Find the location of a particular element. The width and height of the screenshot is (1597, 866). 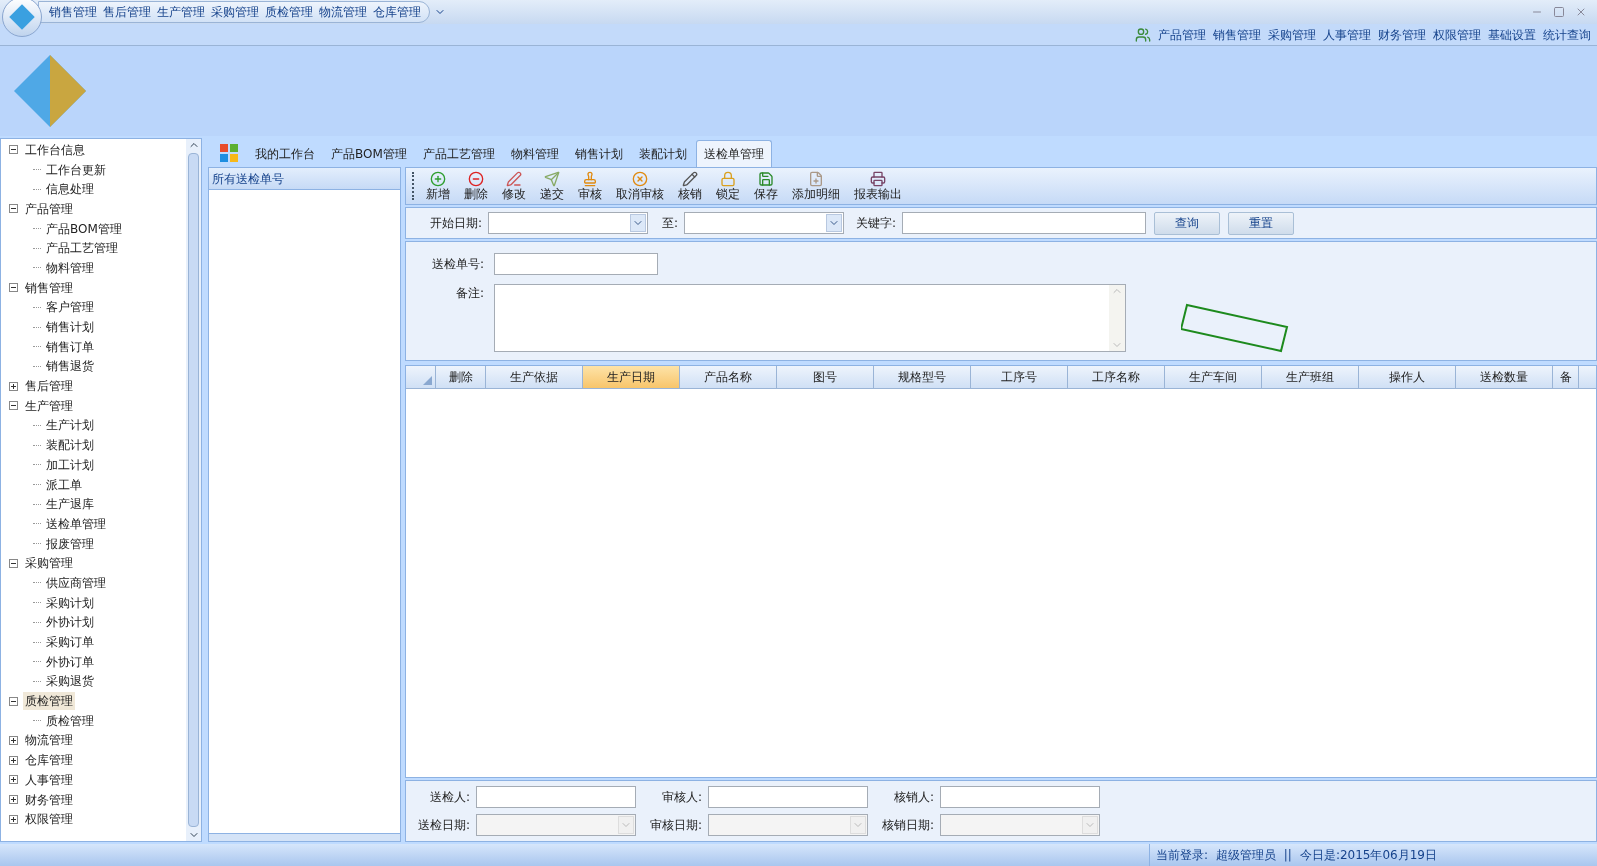

tree-node: 报废管理 is located at coordinates (70, 543).